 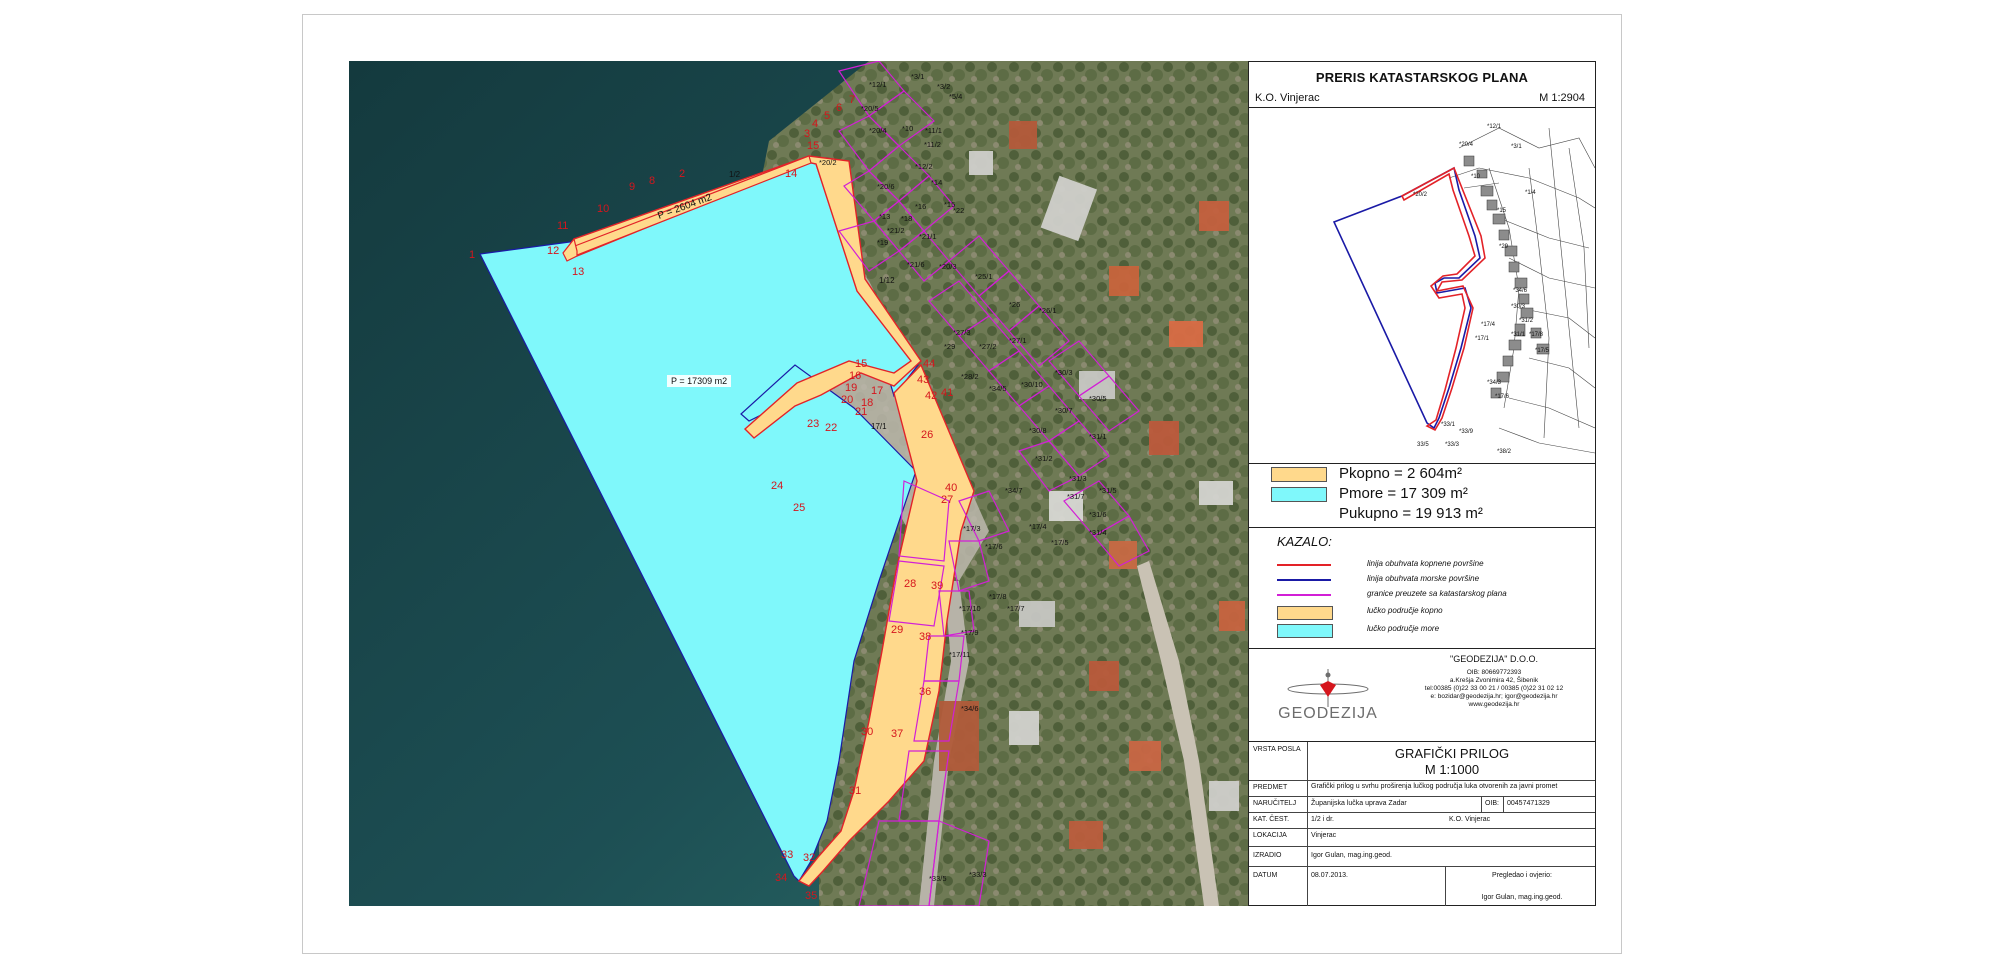 What do you see at coordinates (578, 272) in the screenshot?
I see `survey-point-label: 13` at bounding box center [578, 272].